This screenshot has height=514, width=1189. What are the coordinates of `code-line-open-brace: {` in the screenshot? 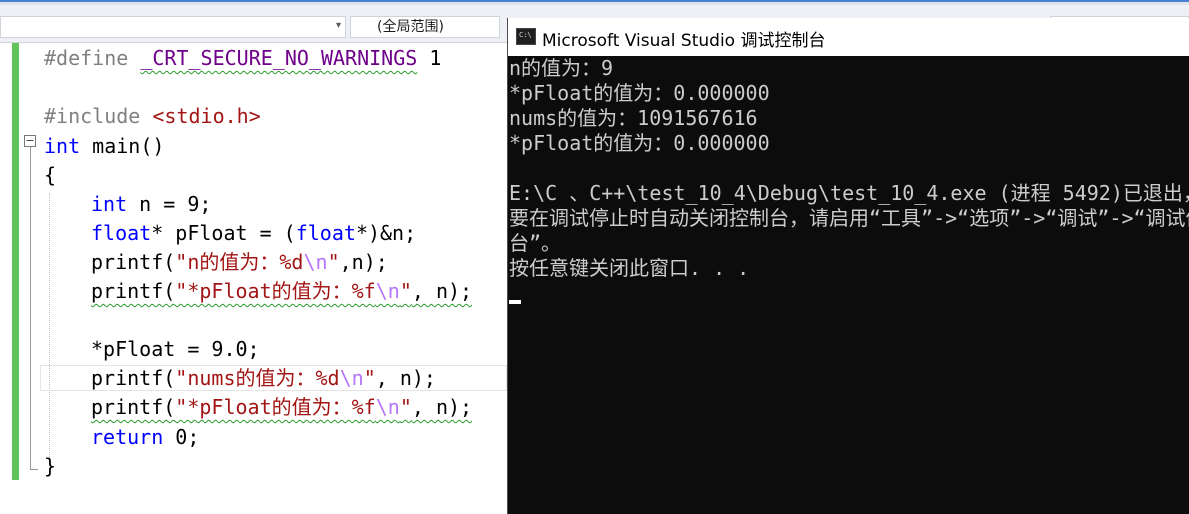 It's located at (50, 175).